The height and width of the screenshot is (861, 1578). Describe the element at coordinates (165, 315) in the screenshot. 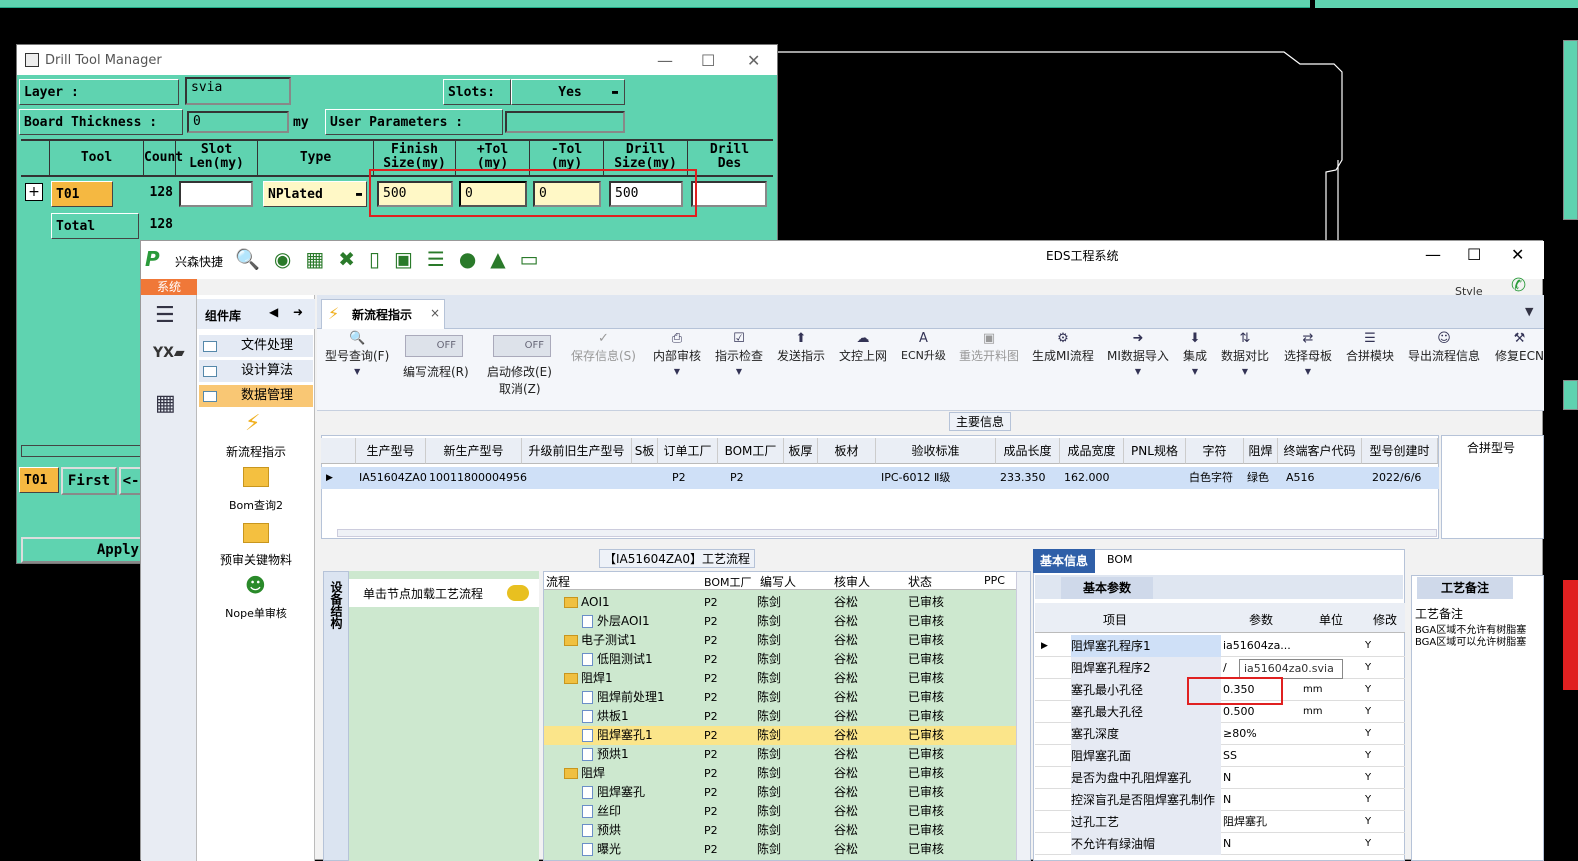

I see `menu-icon: ☰` at that location.